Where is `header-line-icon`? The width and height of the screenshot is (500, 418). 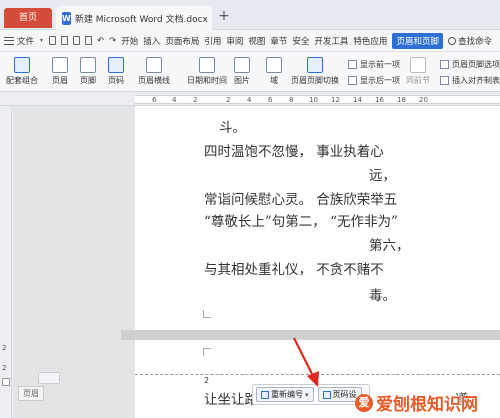
header-line-icon is located at coordinates (154, 65).